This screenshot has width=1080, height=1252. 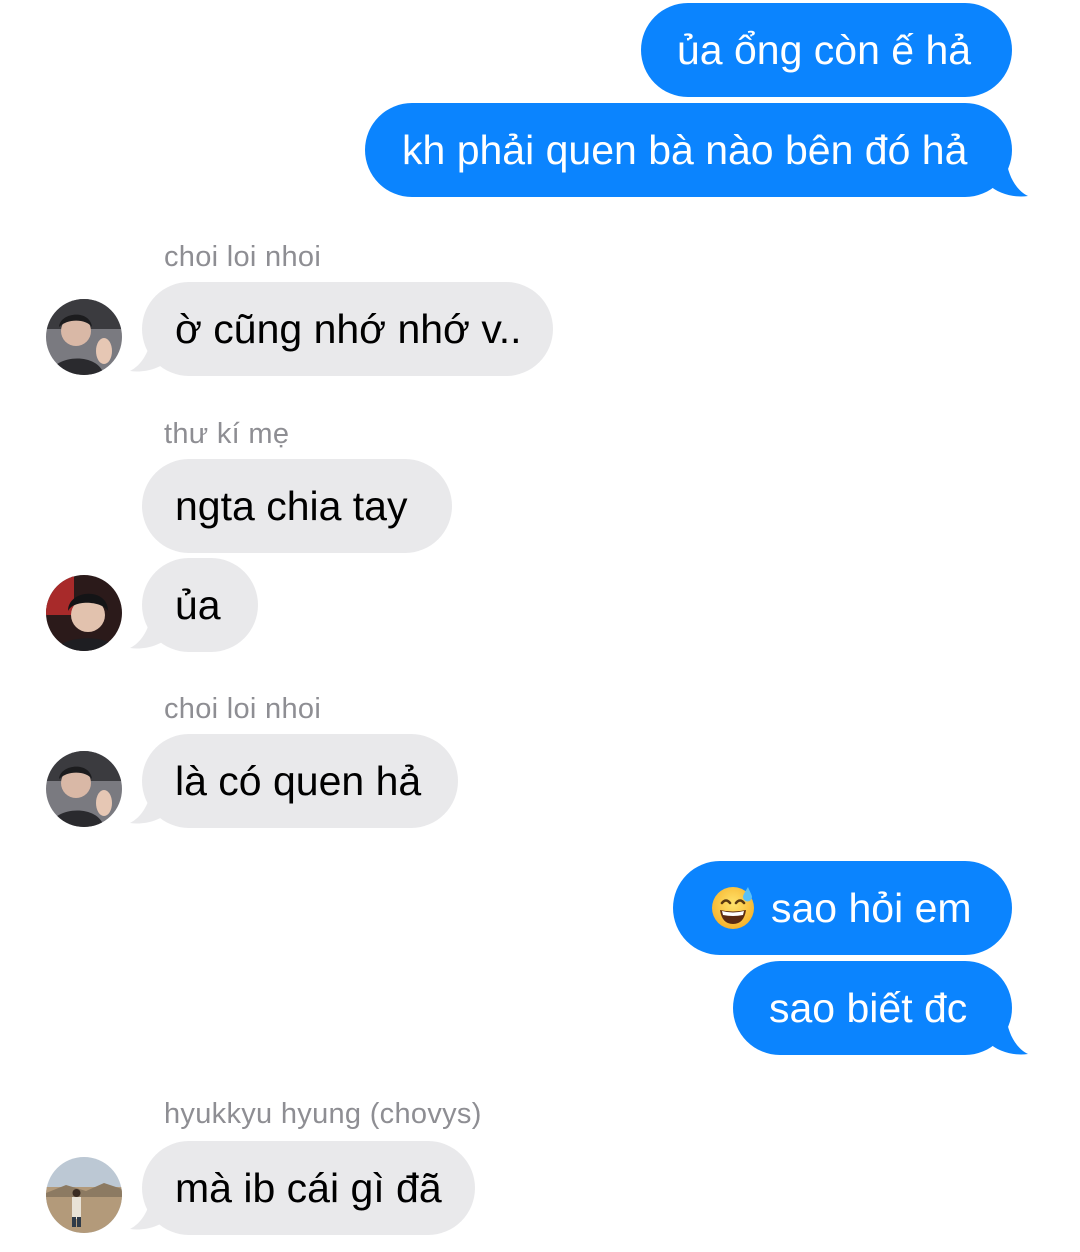 What do you see at coordinates (291, 506) in the screenshot?
I see `message-text: ngta chia tay` at bounding box center [291, 506].